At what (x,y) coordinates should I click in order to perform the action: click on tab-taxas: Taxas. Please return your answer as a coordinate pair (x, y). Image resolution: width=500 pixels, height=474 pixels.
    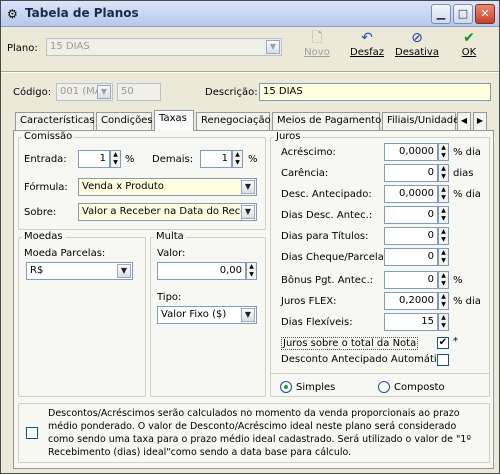
    Looking at the image, I should click on (174, 120).